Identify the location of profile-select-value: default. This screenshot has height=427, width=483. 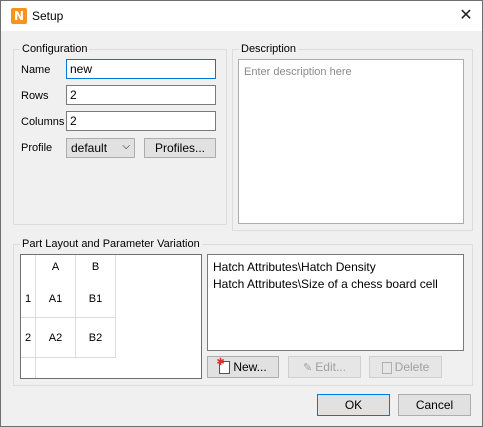
(89, 148).